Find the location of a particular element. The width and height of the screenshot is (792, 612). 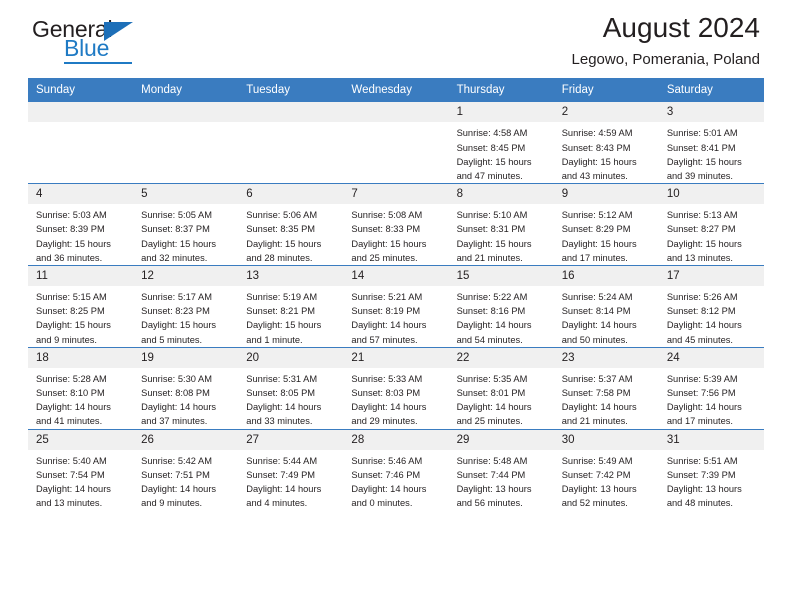

sunset-text: Sunset: 7:54 PM is located at coordinates (70, 475).